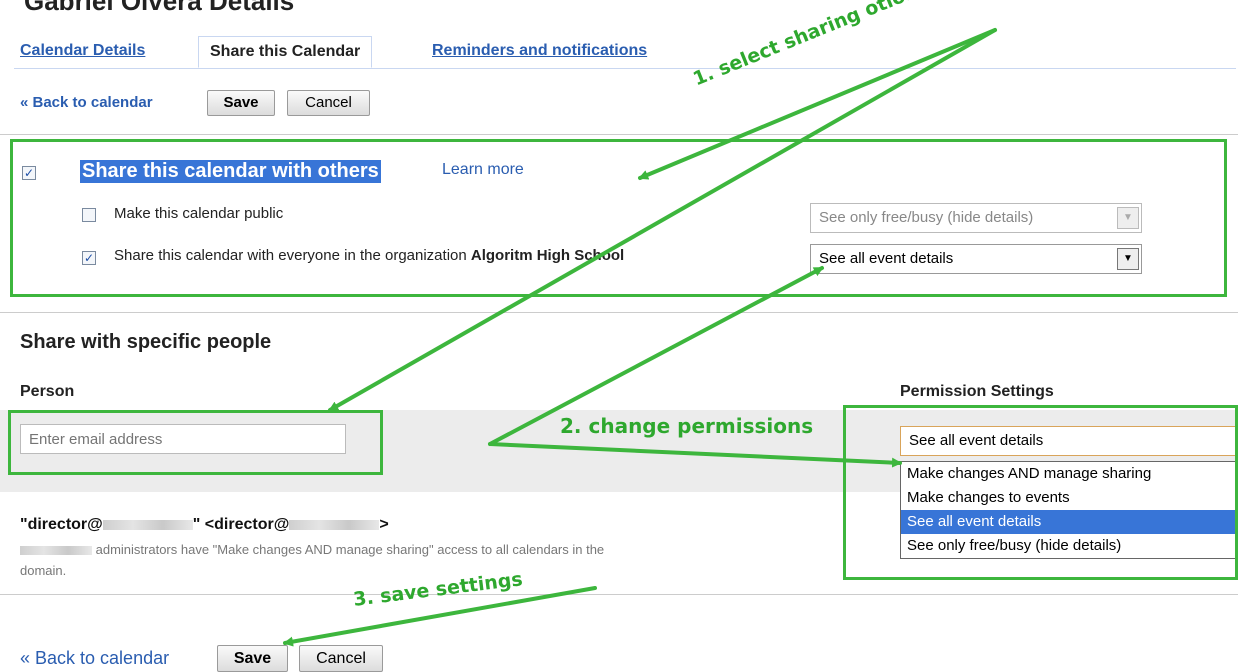 The width and height of the screenshot is (1238, 672). What do you see at coordinates (817, 104) in the screenshot?
I see `arrow-to-share-heading` at bounding box center [817, 104].